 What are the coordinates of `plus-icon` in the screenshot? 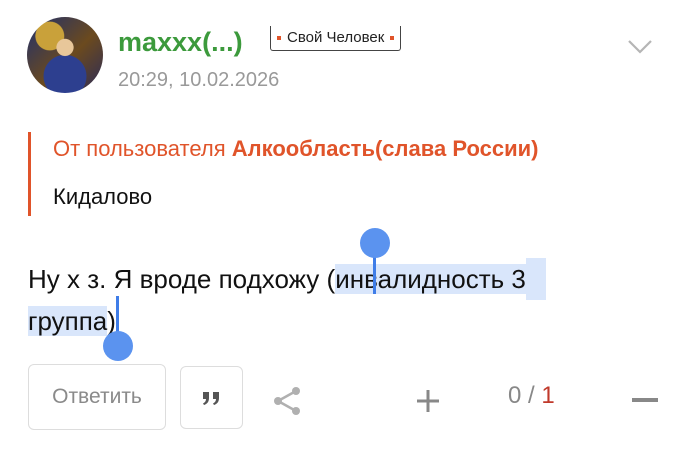 It's located at (428, 401).